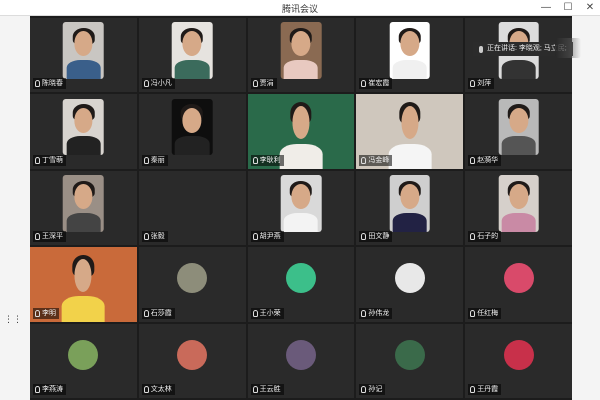 The height and width of the screenshot is (400, 600). I want to click on participant-tile: 任红梅, so click(518, 284).